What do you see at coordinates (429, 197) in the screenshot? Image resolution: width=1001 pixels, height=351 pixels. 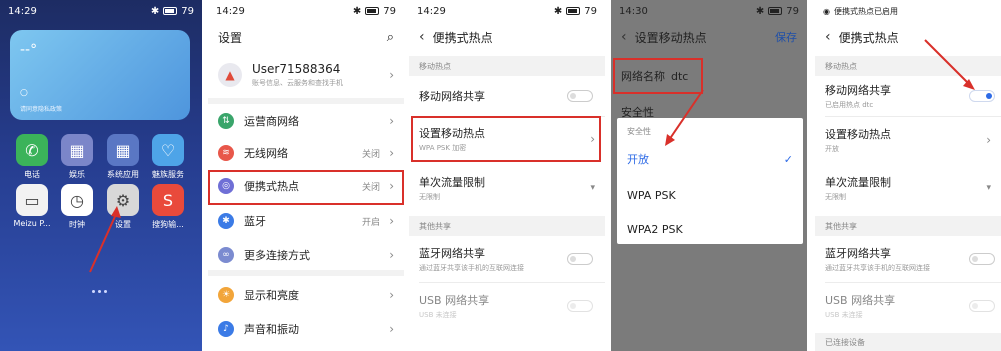 I see `data-limit-sub: 无限制` at bounding box center [429, 197].